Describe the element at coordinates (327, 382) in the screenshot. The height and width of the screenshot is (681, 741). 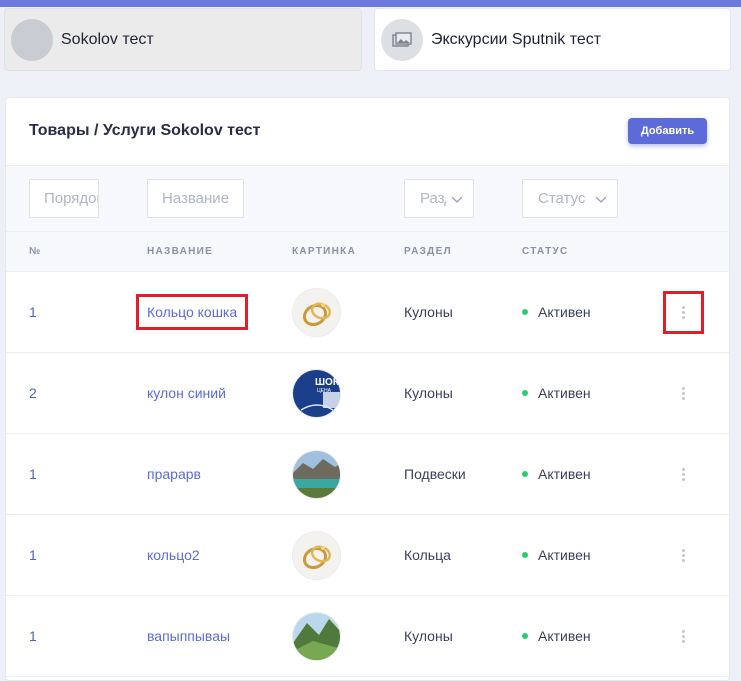
I see `thumbnail-banner-text: ШОК` at that location.